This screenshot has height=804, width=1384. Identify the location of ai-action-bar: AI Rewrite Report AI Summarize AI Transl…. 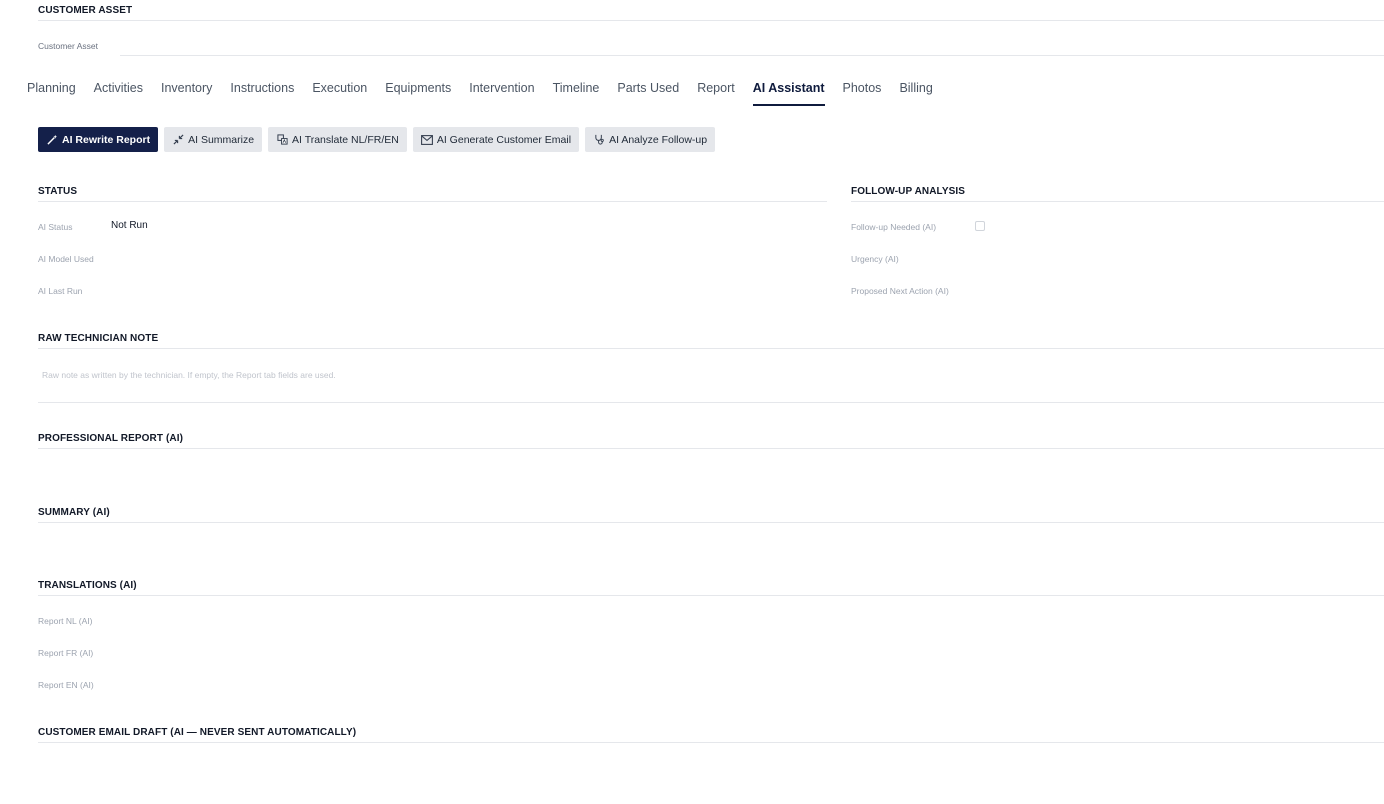
(379, 139).